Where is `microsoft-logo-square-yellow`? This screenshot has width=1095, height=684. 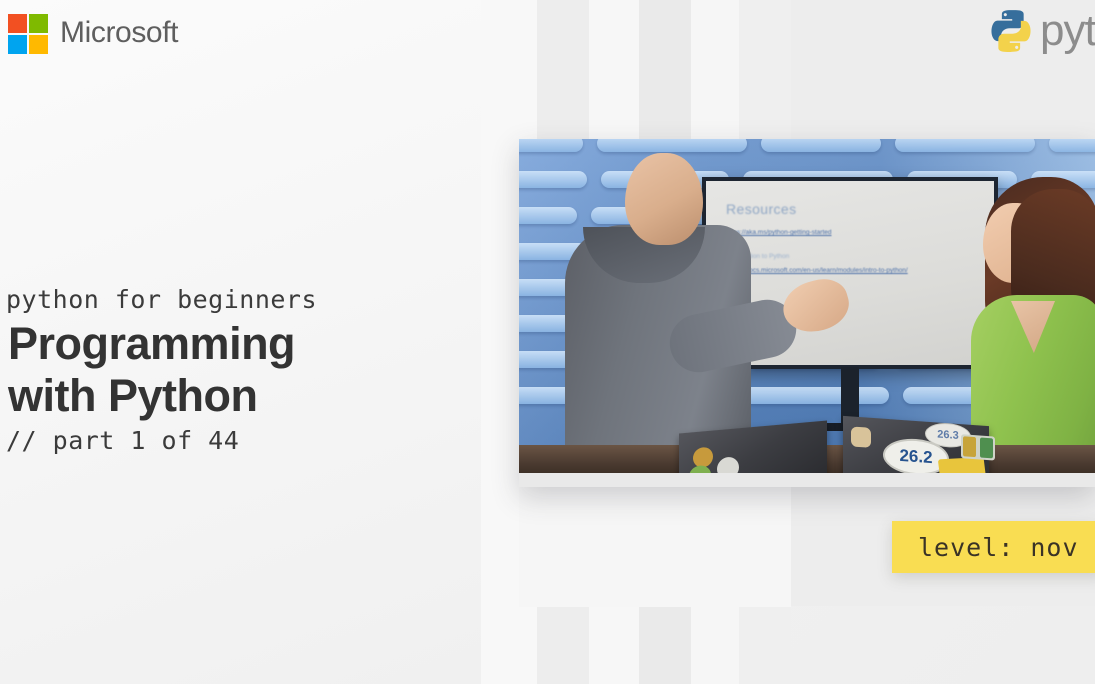 microsoft-logo-square-yellow is located at coordinates (38, 44).